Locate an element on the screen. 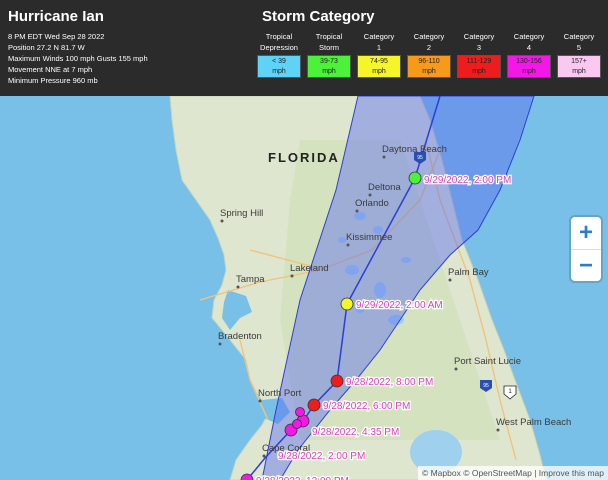 This screenshot has height=480, width=608. category-item: Category 4 130-156 mph is located at coordinates (529, 54).